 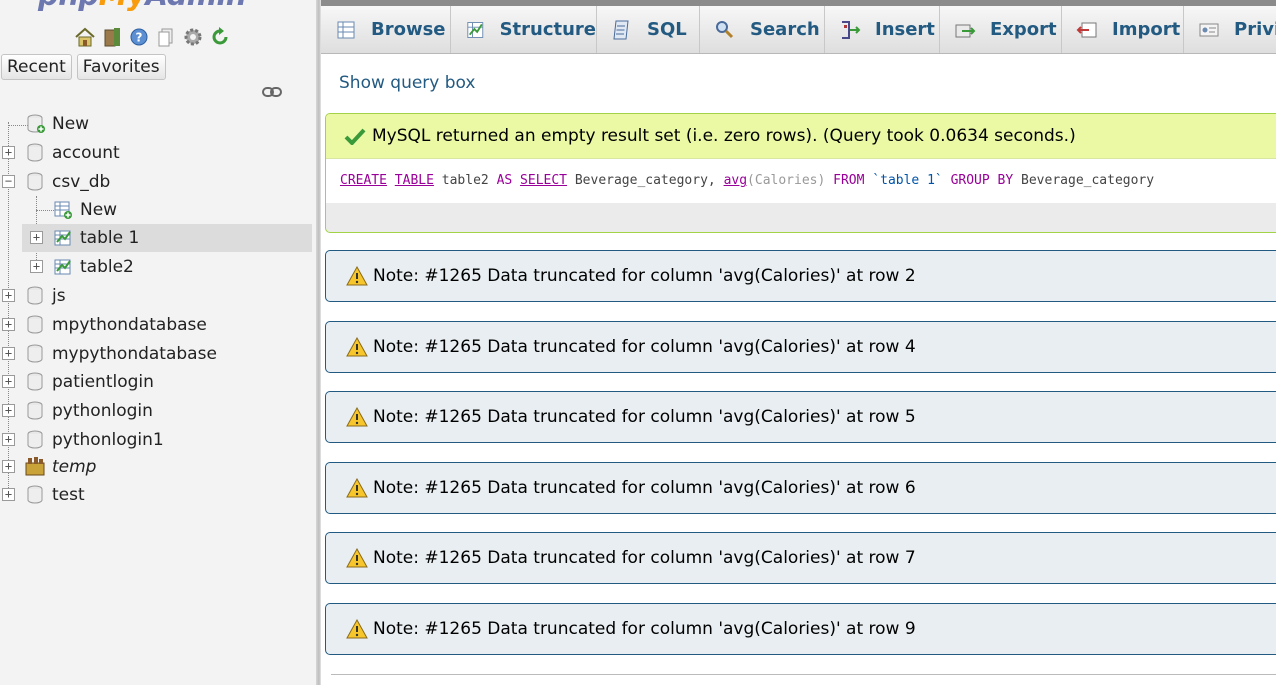 I want to click on temp-schema-icon, so click(x=35, y=466).